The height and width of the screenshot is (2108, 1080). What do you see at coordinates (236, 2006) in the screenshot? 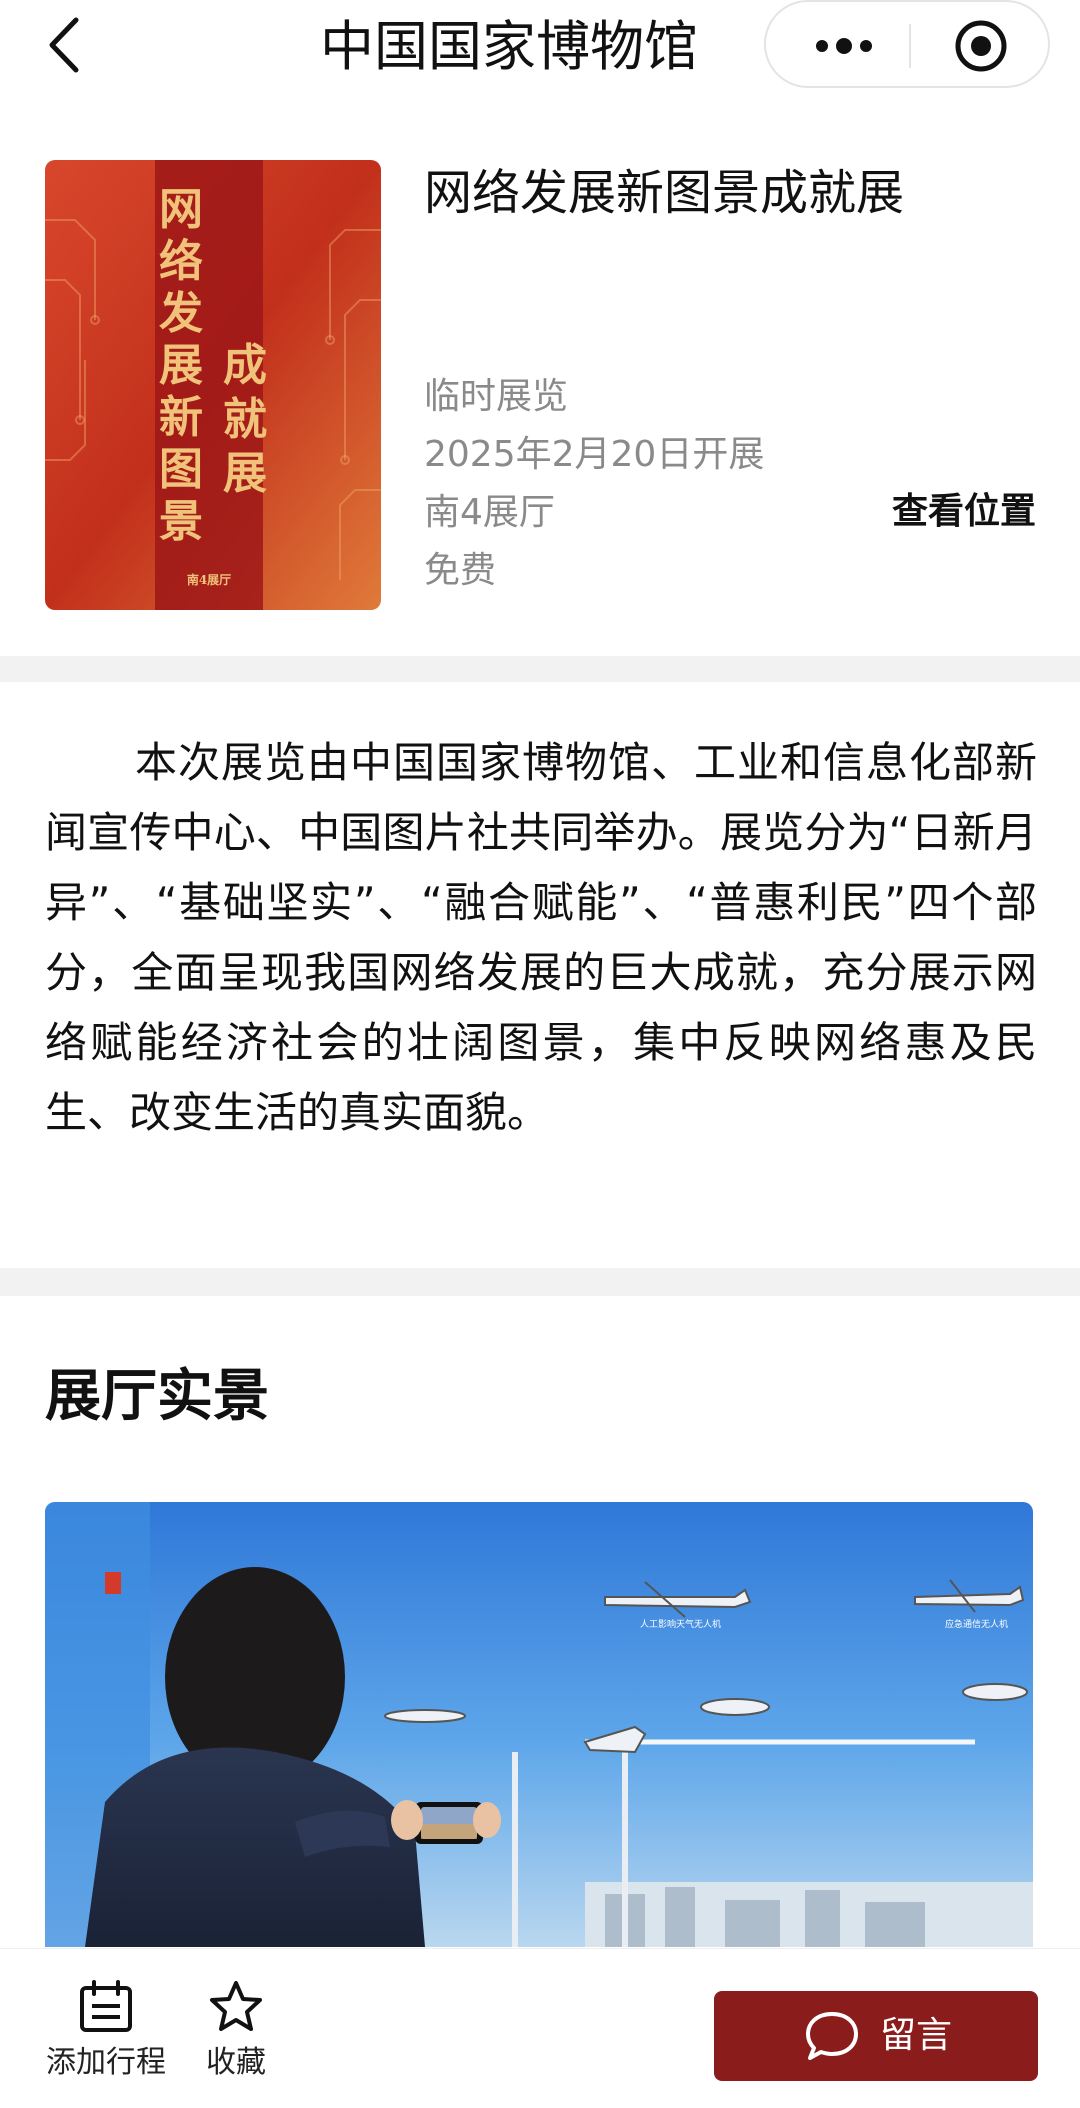
I see `star-icon` at bounding box center [236, 2006].